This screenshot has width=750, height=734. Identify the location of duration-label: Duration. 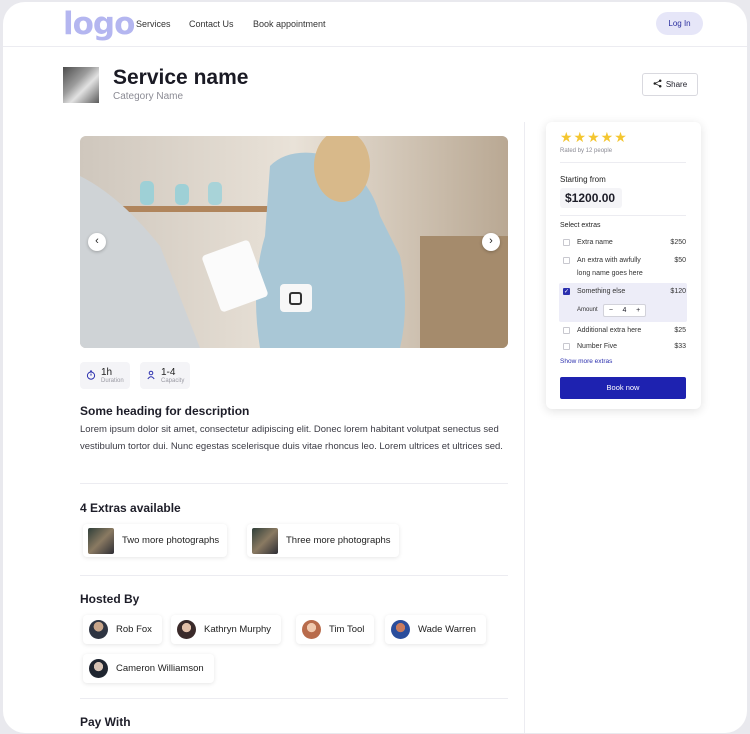
(112, 381).